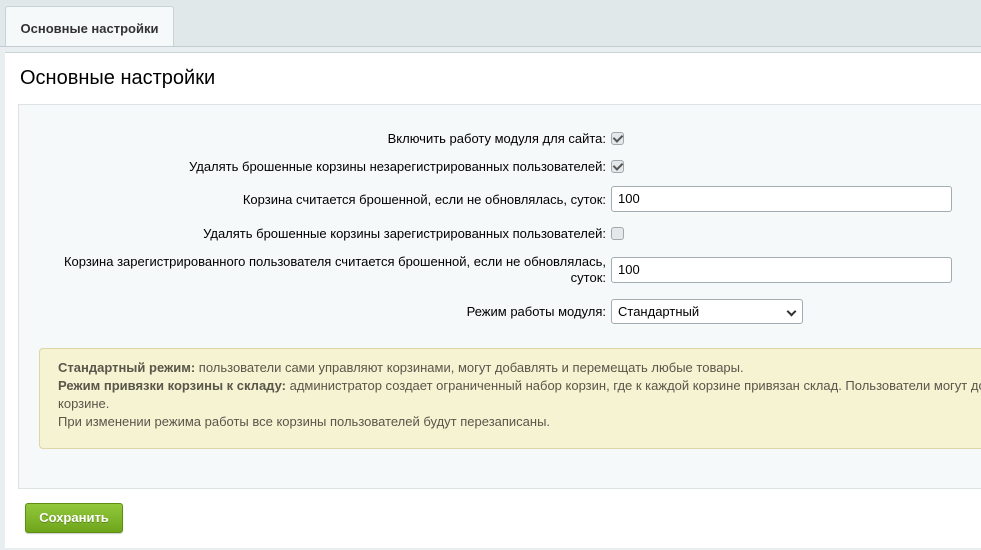  I want to click on page-title: Основные настройки, so click(118, 78).